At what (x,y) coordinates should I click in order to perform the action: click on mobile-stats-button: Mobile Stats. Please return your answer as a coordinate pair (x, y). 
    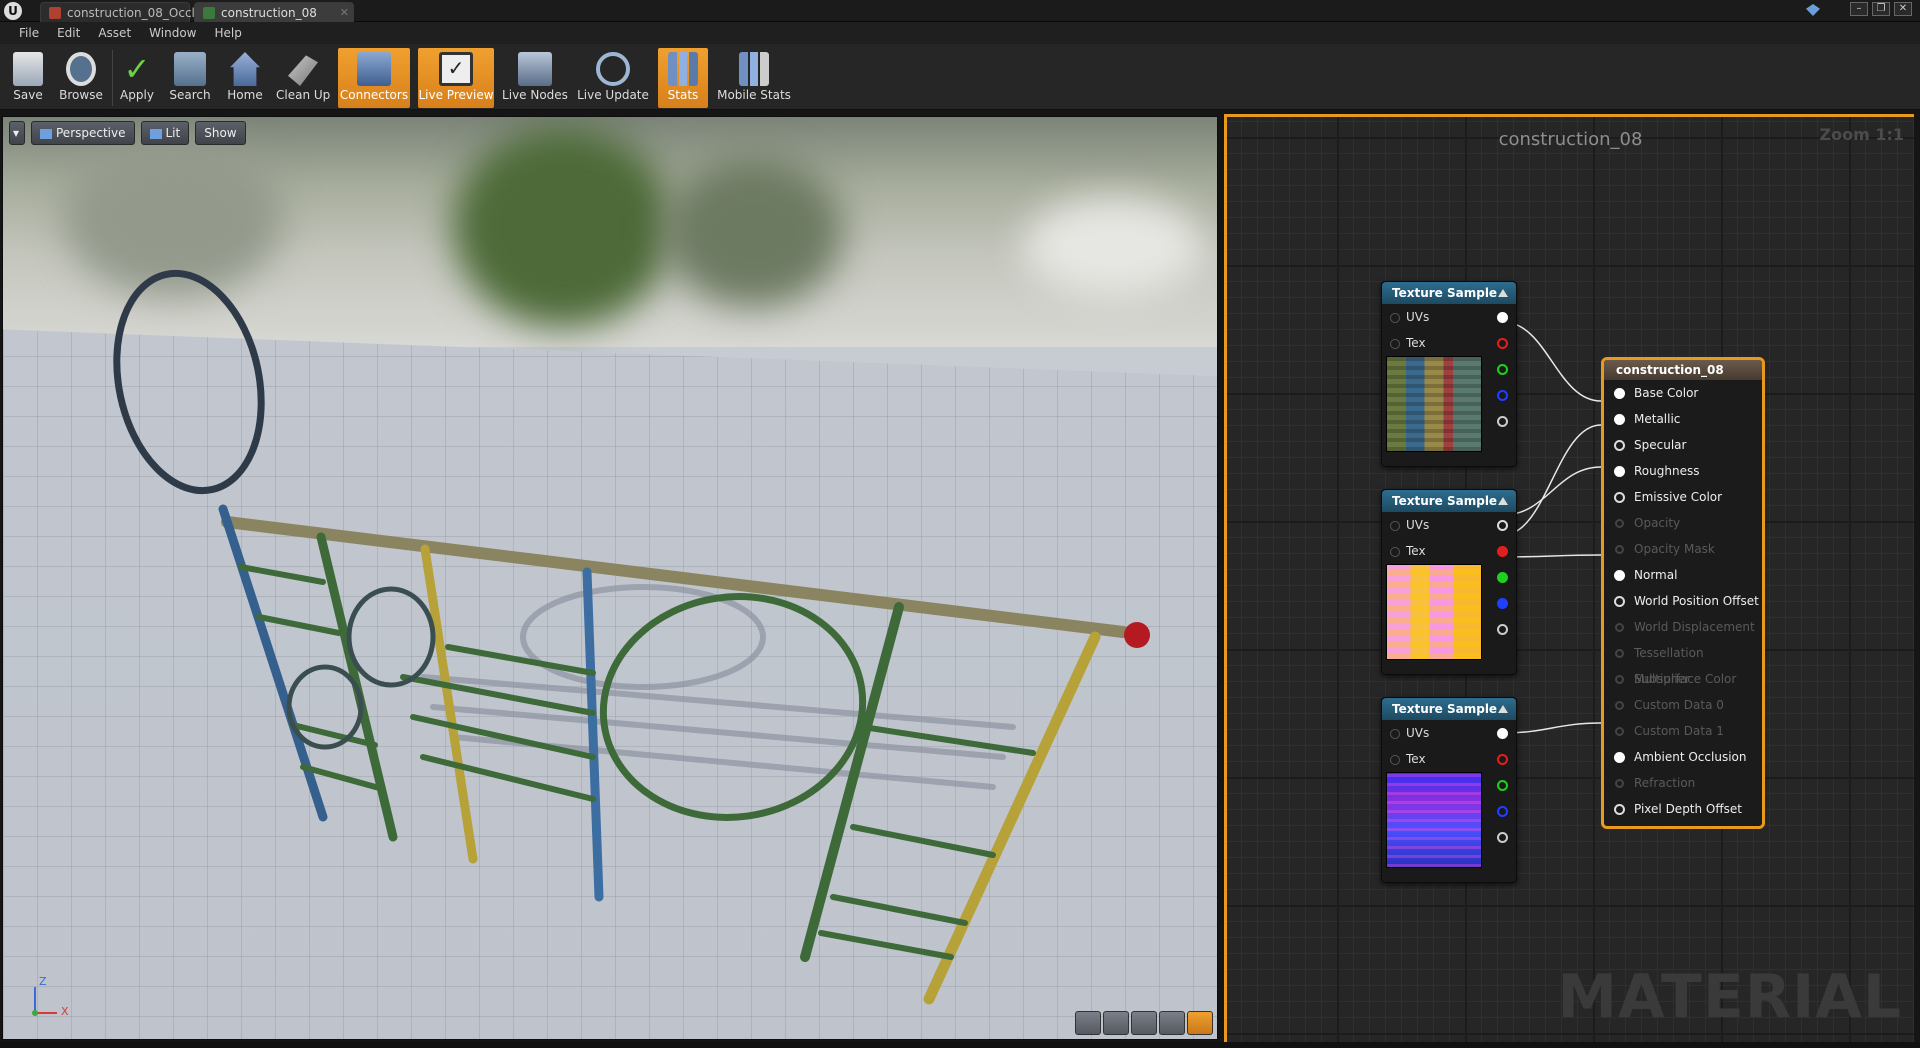
    Looking at the image, I should click on (754, 78).